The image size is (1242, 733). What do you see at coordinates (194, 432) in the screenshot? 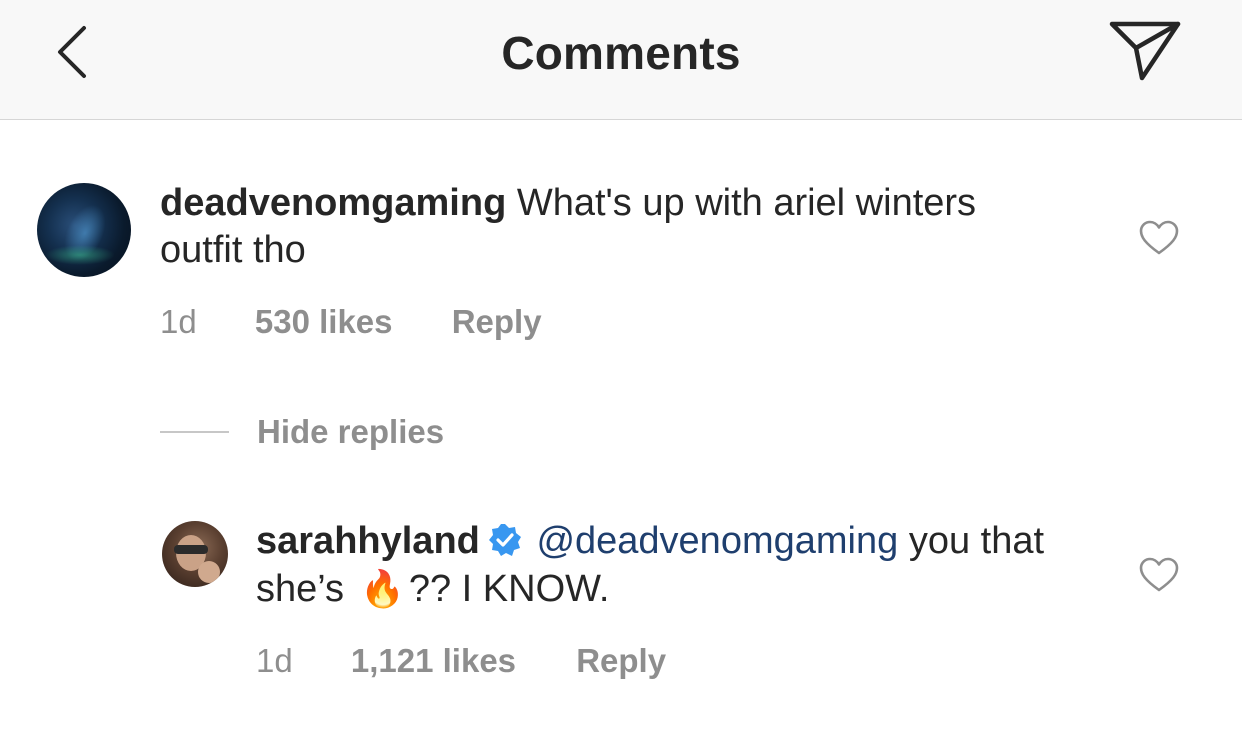
I see `divider-line` at bounding box center [194, 432].